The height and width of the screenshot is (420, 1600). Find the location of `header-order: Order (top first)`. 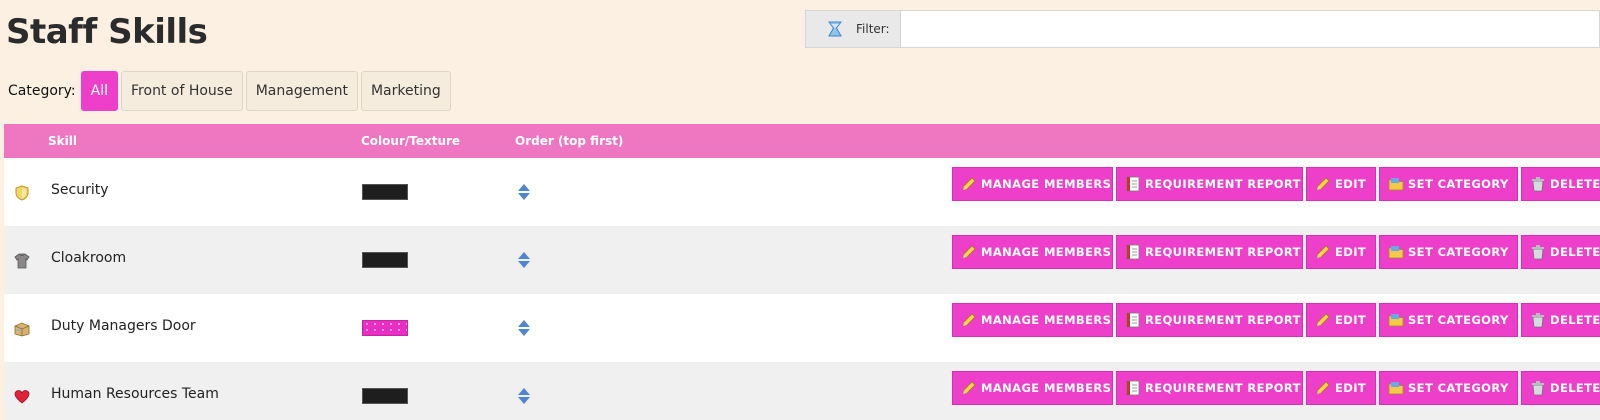

header-order: Order (top first) is located at coordinates (569, 141).